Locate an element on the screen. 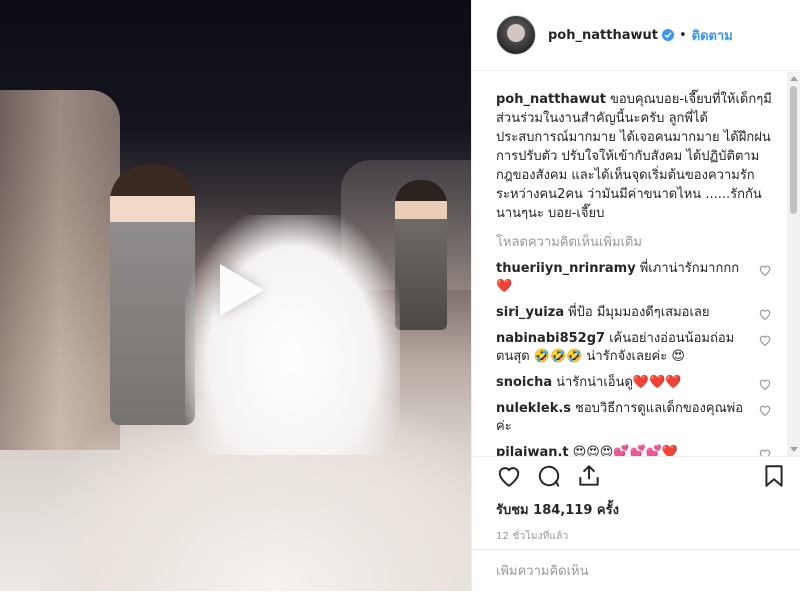  avatar is located at coordinates (516, 35).